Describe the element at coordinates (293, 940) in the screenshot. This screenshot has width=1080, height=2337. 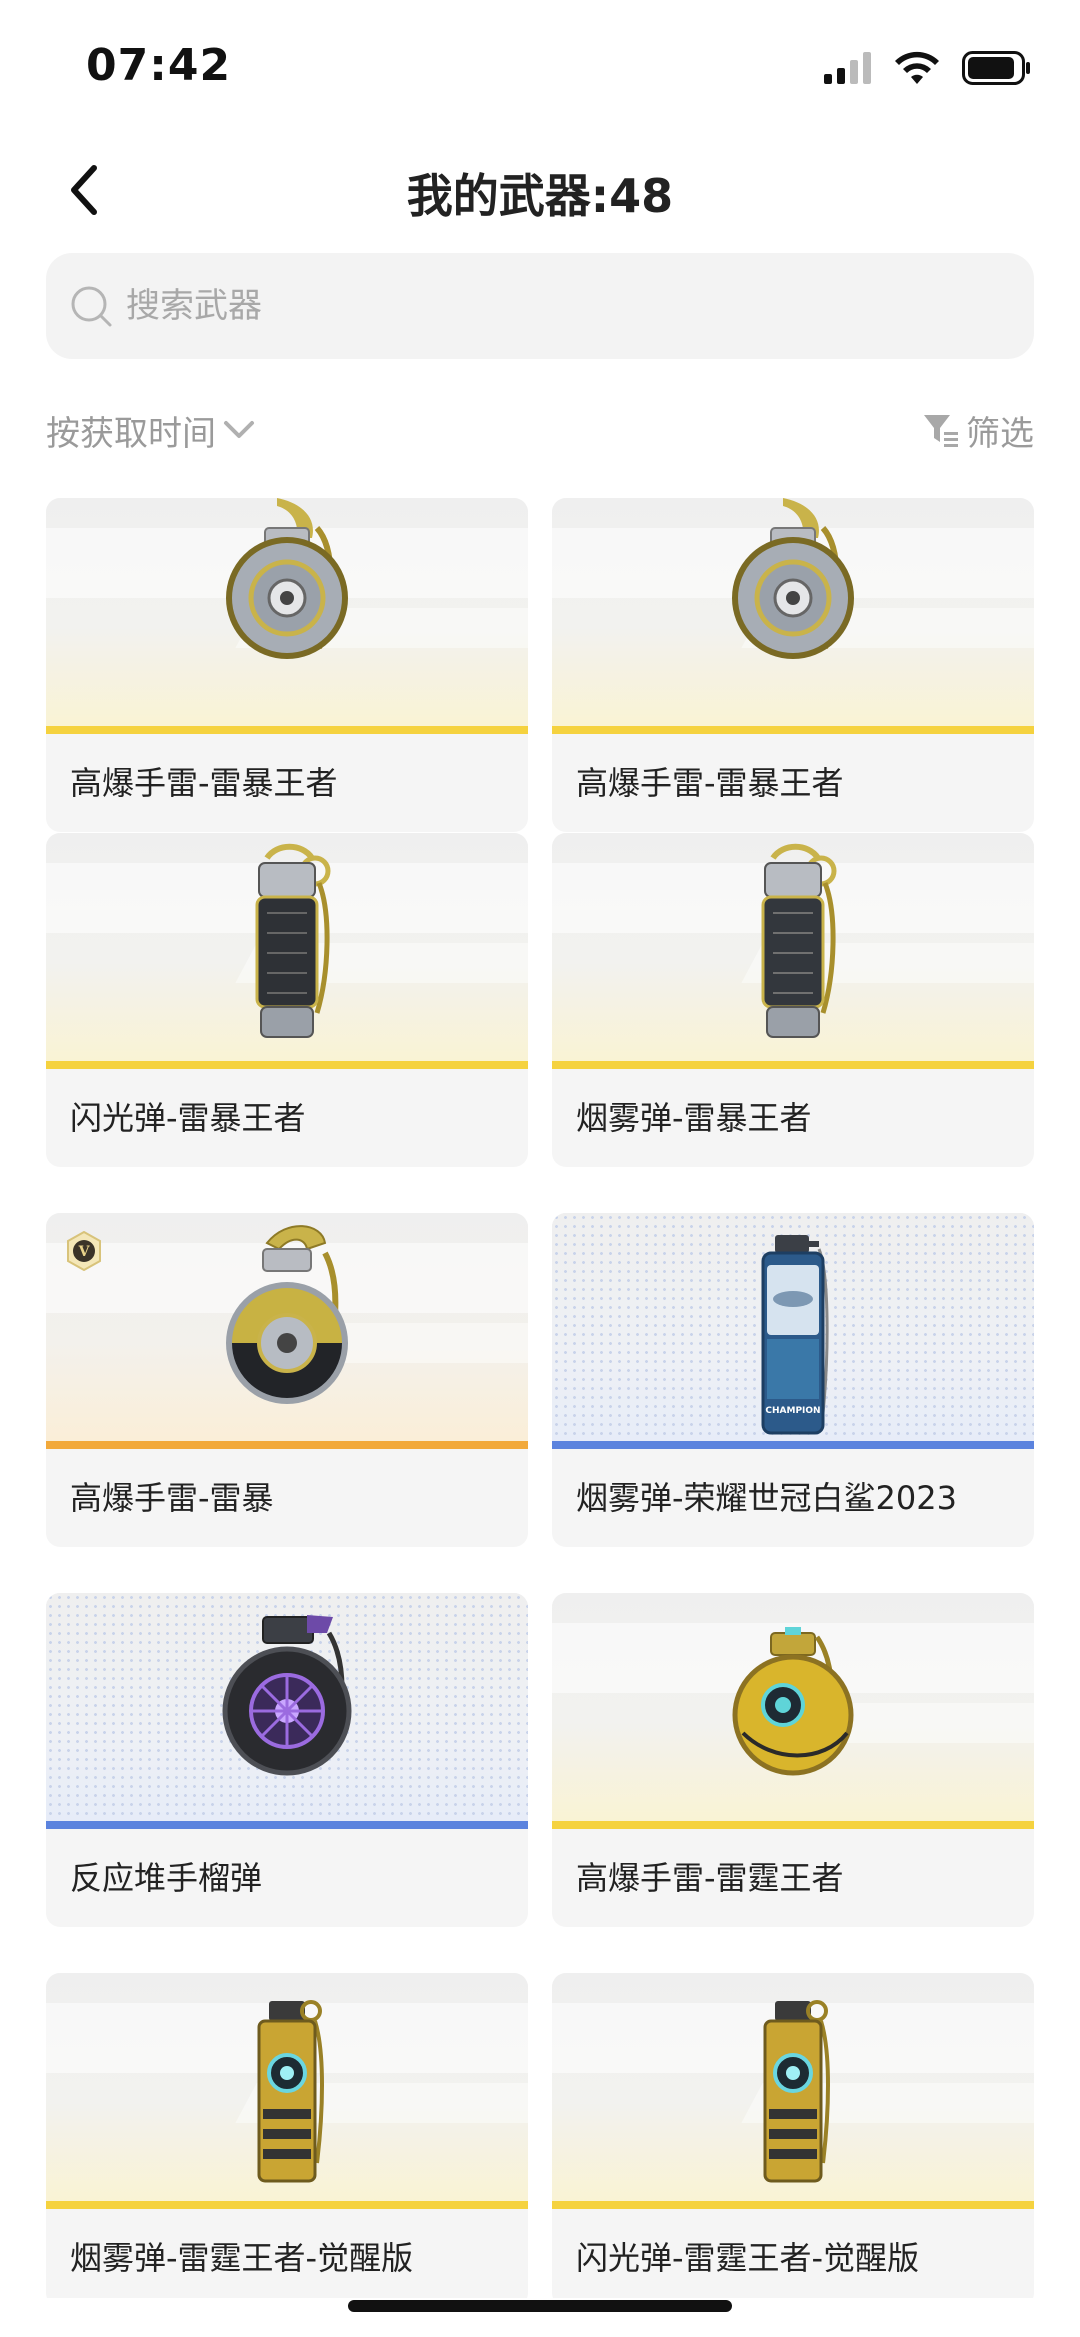
I see `flashbang-storm-king-icon` at that location.